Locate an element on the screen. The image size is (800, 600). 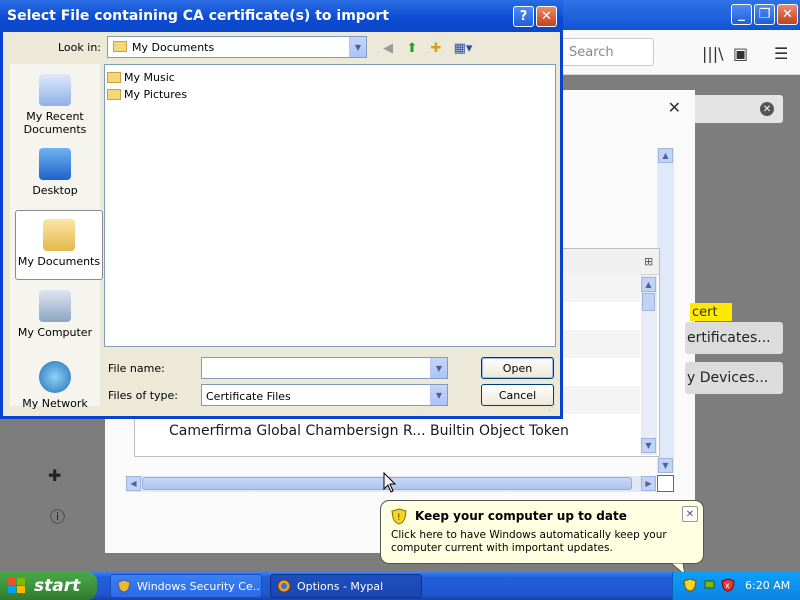
cert-list-scrollbar: ▲ ▼ is located at coordinates (649, 365).